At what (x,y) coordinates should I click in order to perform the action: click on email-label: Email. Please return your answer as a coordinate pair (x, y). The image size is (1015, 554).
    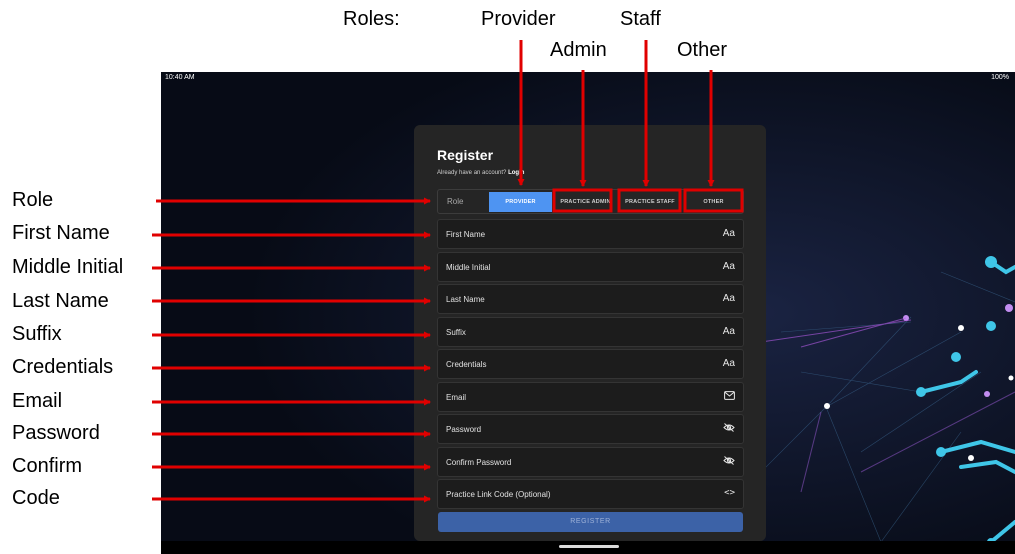
    Looking at the image, I should click on (456, 397).